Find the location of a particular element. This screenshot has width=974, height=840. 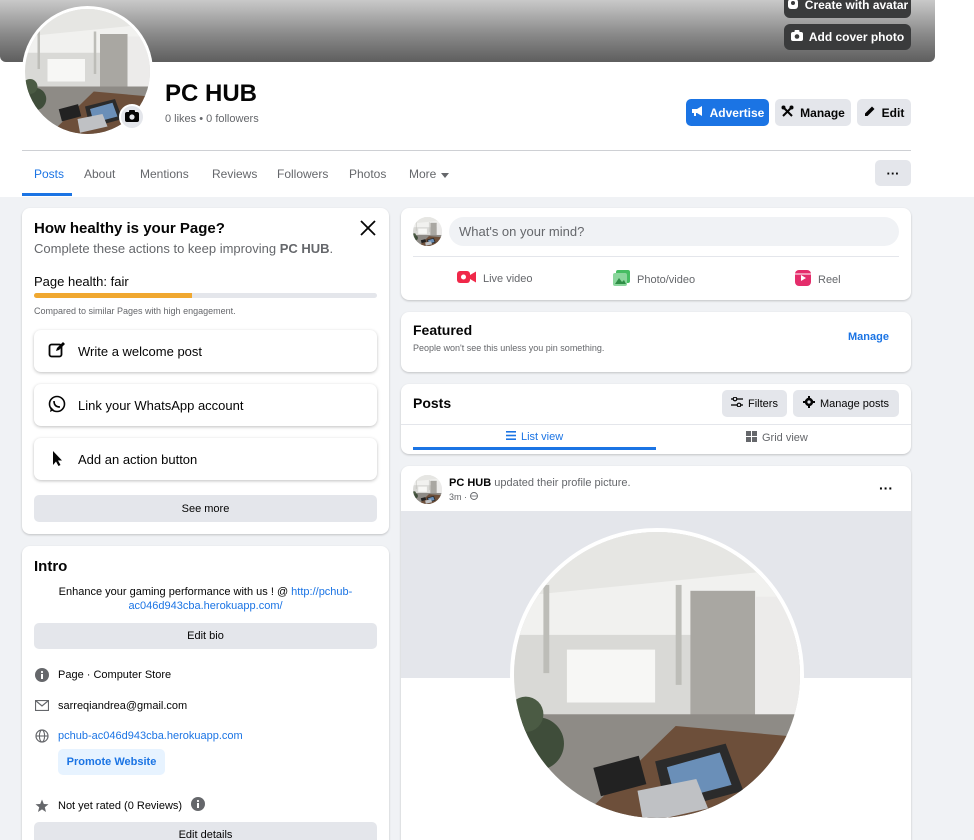

edit-bio-button: Edit bio is located at coordinates (205, 636).